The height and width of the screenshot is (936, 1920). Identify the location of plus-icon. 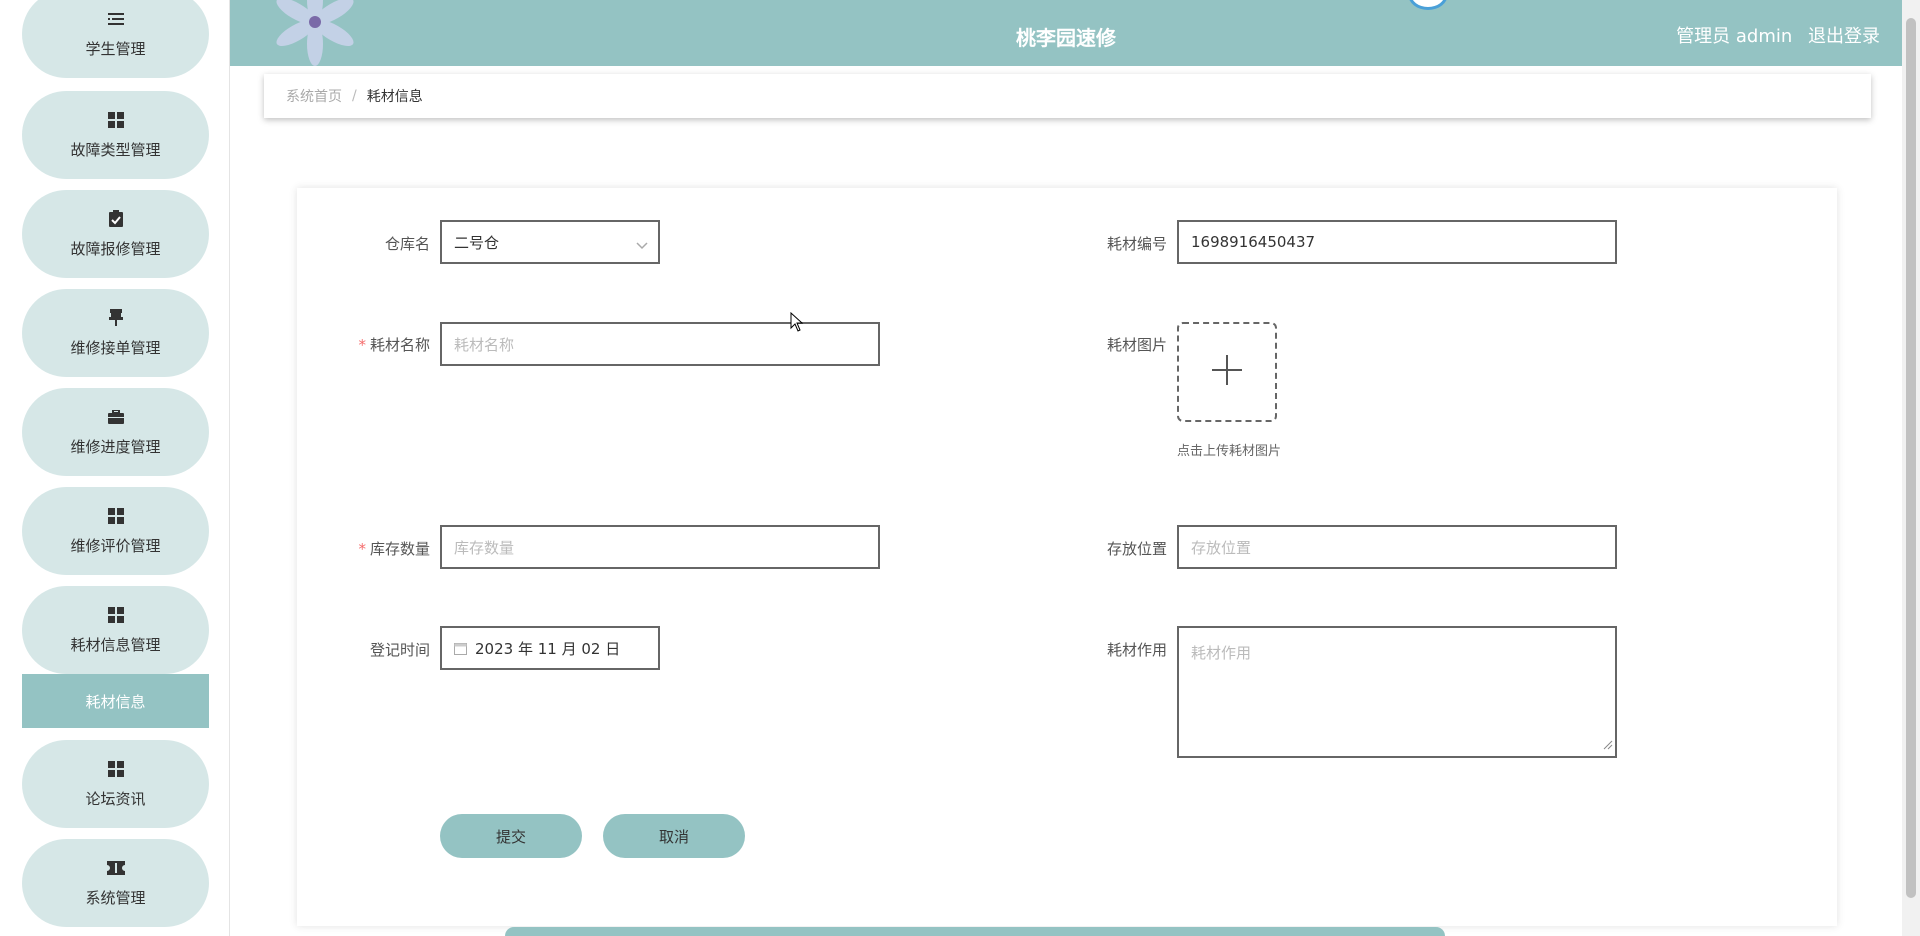
(1227, 372).